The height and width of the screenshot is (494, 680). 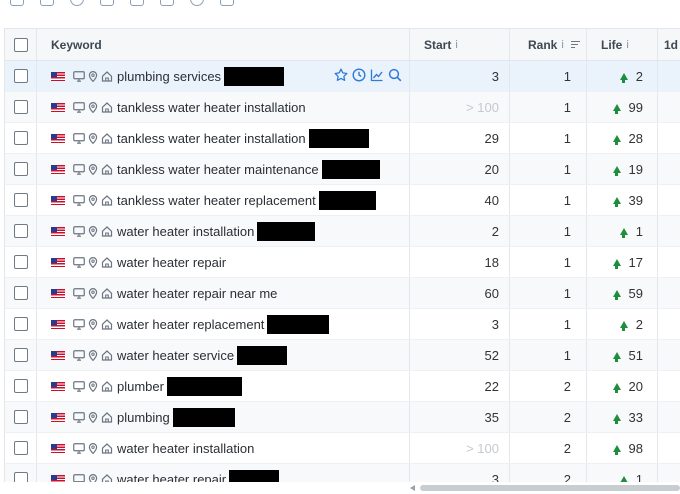 What do you see at coordinates (621, 231) in the screenshot?
I see `life-cell: 1` at bounding box center [621, 231].